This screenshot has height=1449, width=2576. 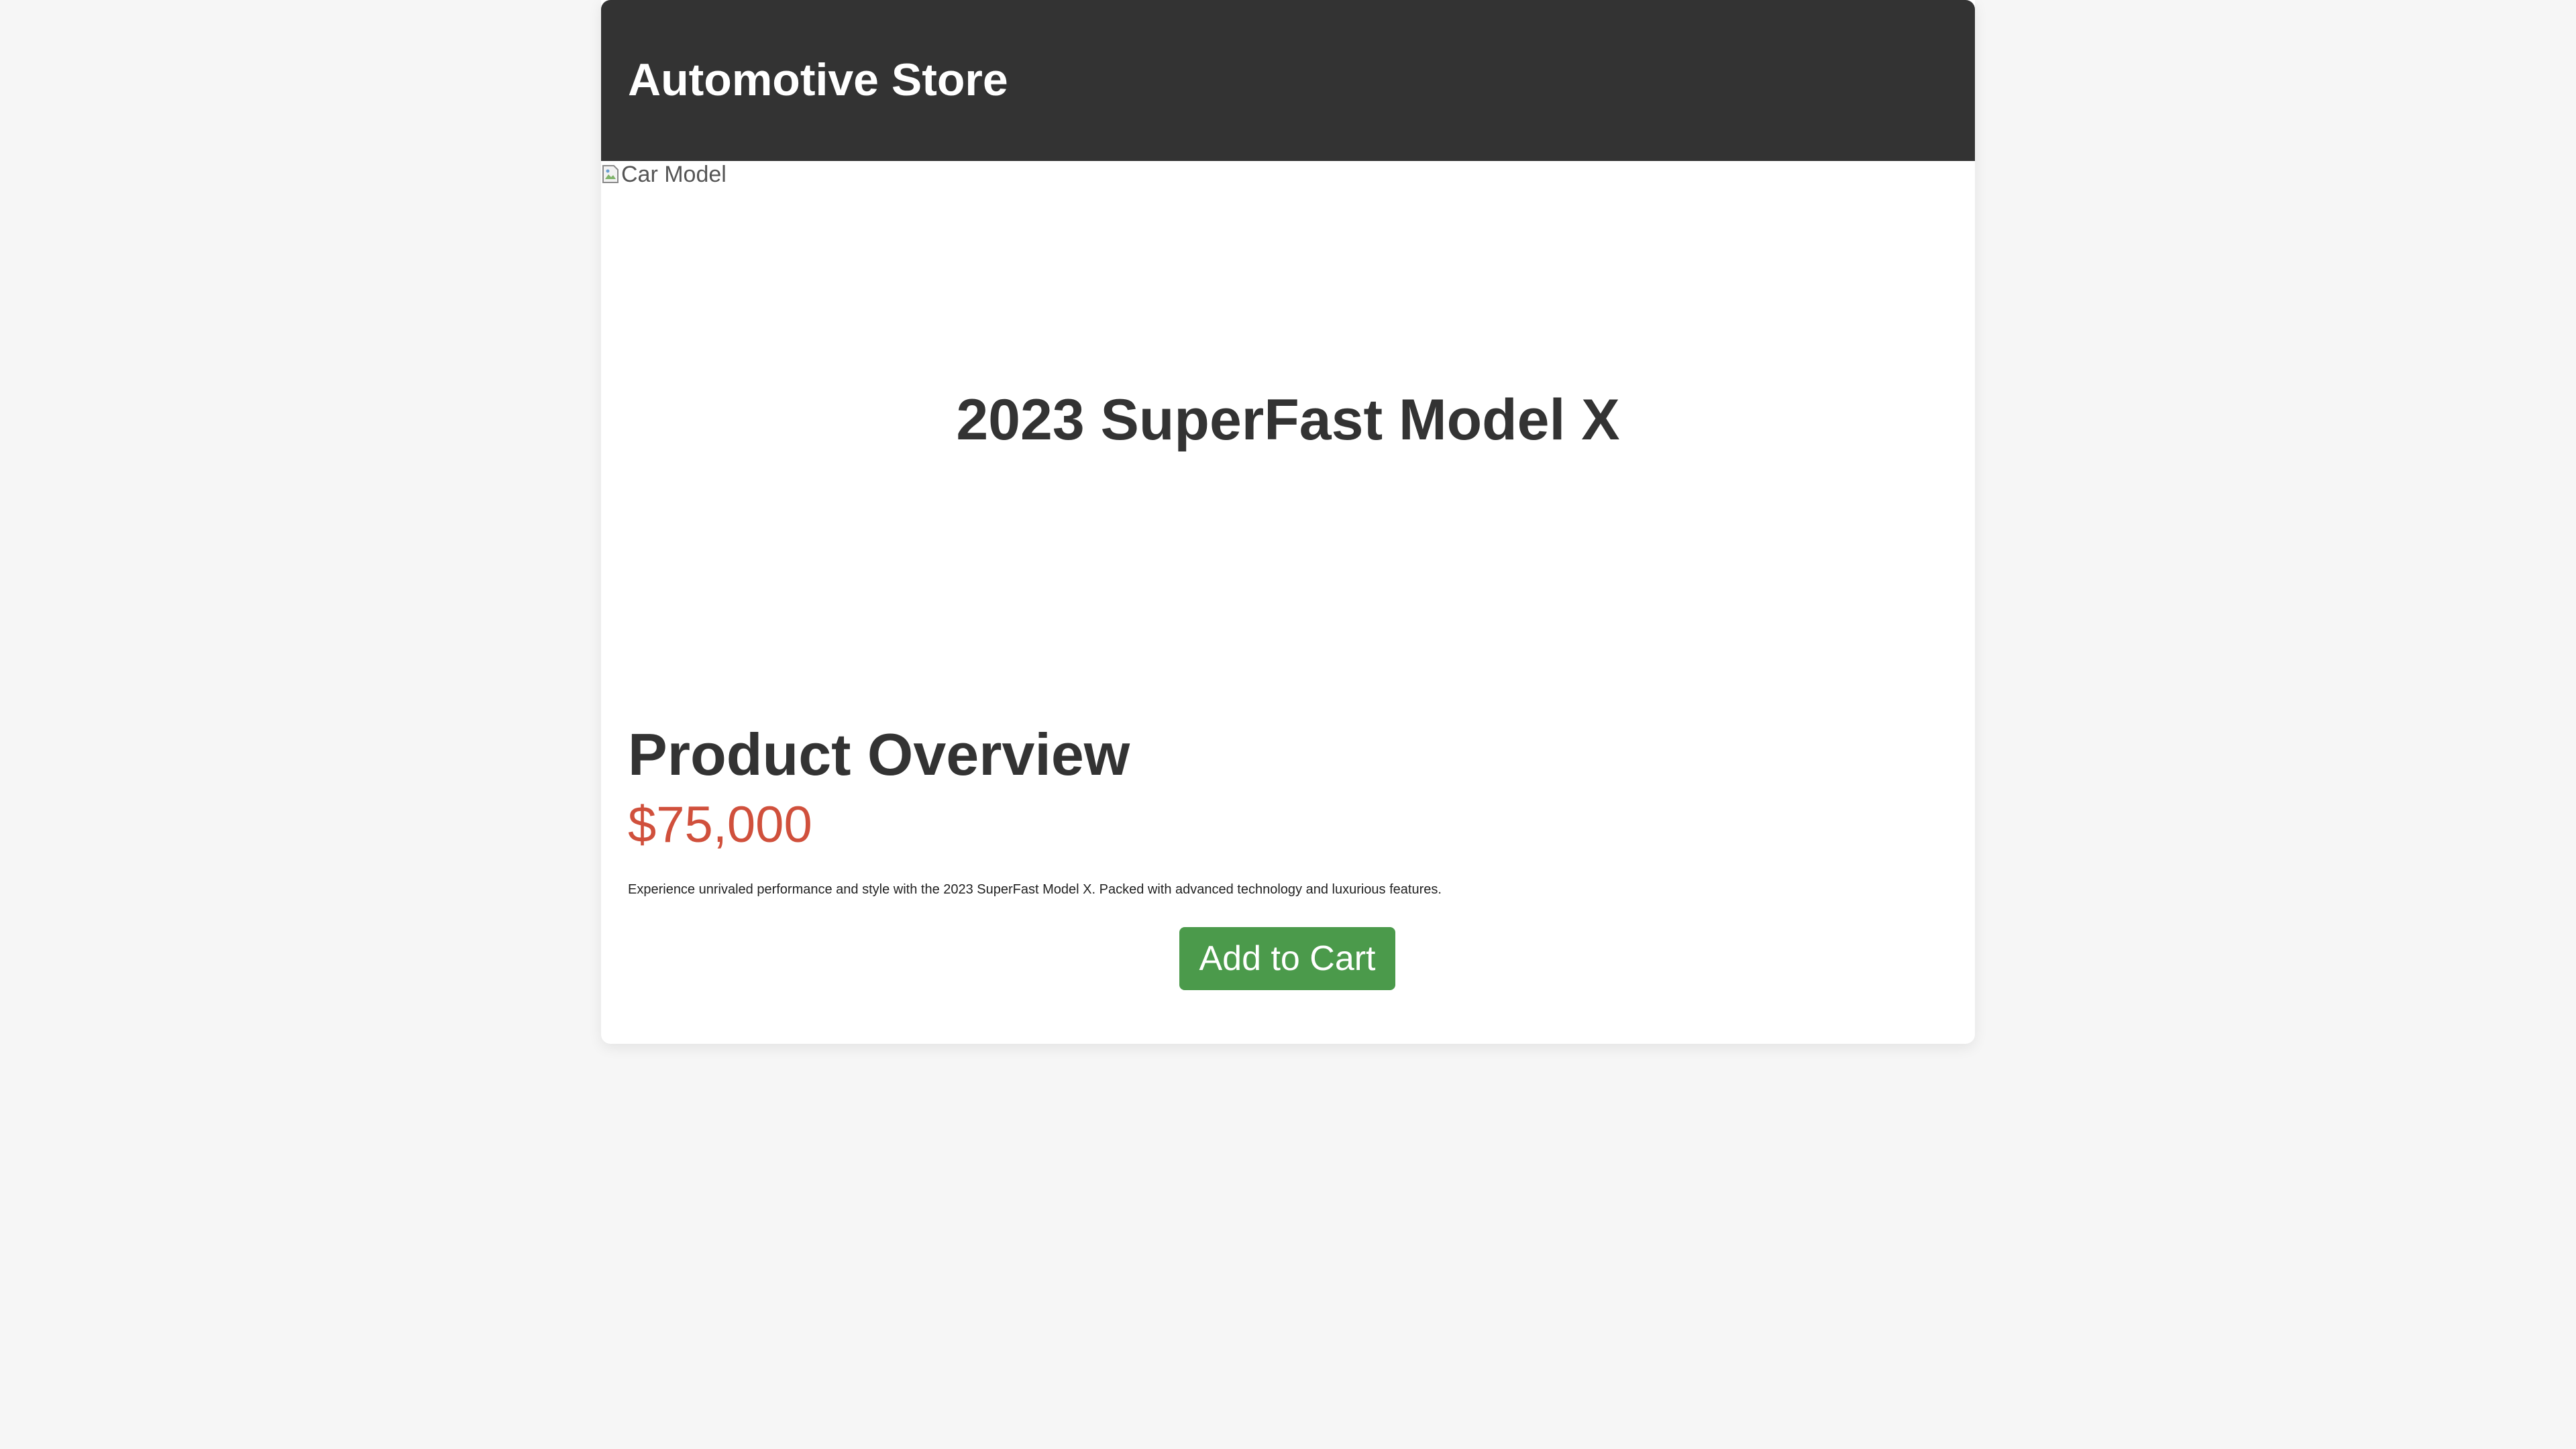 What do you see at coordinates (818, 79) in the screenshot?
I see `store-title: Automotive Store` at bounding box center [818, 79].